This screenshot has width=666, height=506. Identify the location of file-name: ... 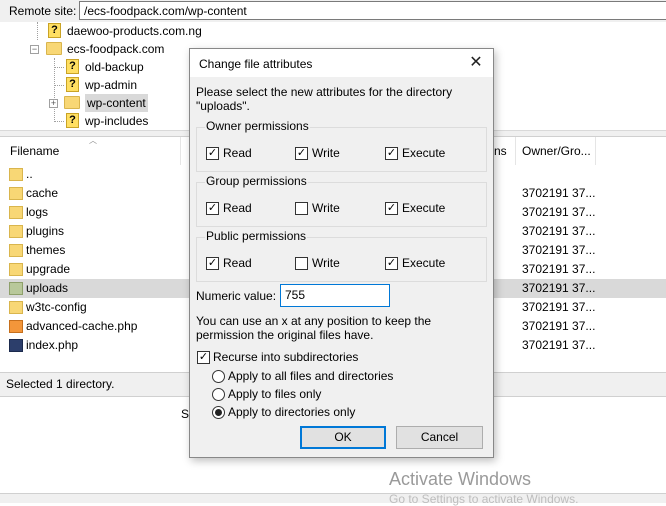
(29, 174).